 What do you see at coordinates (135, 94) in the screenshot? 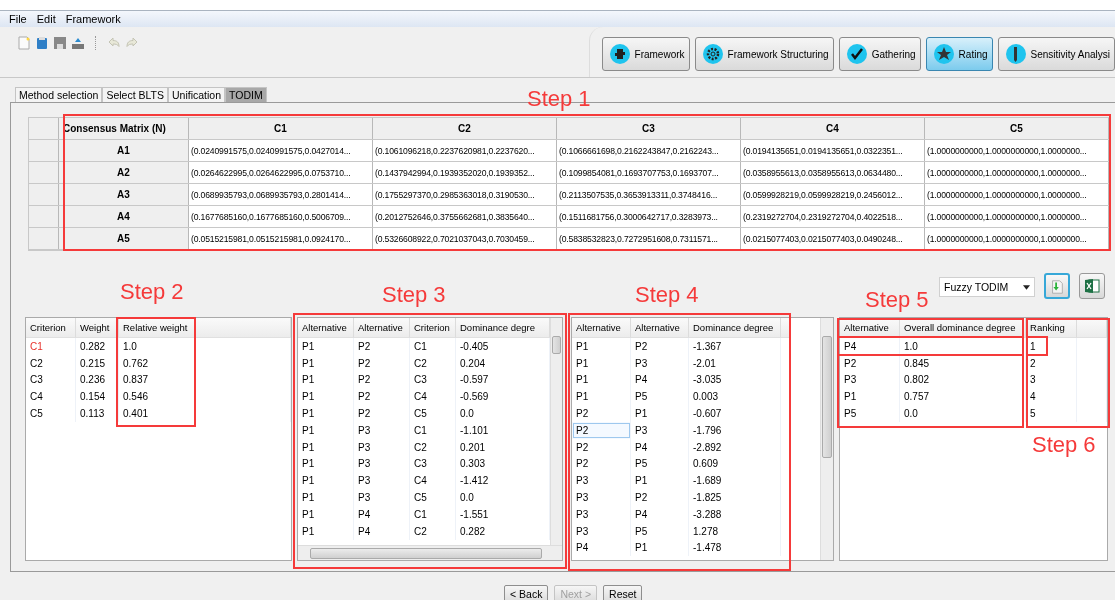
I see `tab: Select BLTS` at bounding box center [135, 94].